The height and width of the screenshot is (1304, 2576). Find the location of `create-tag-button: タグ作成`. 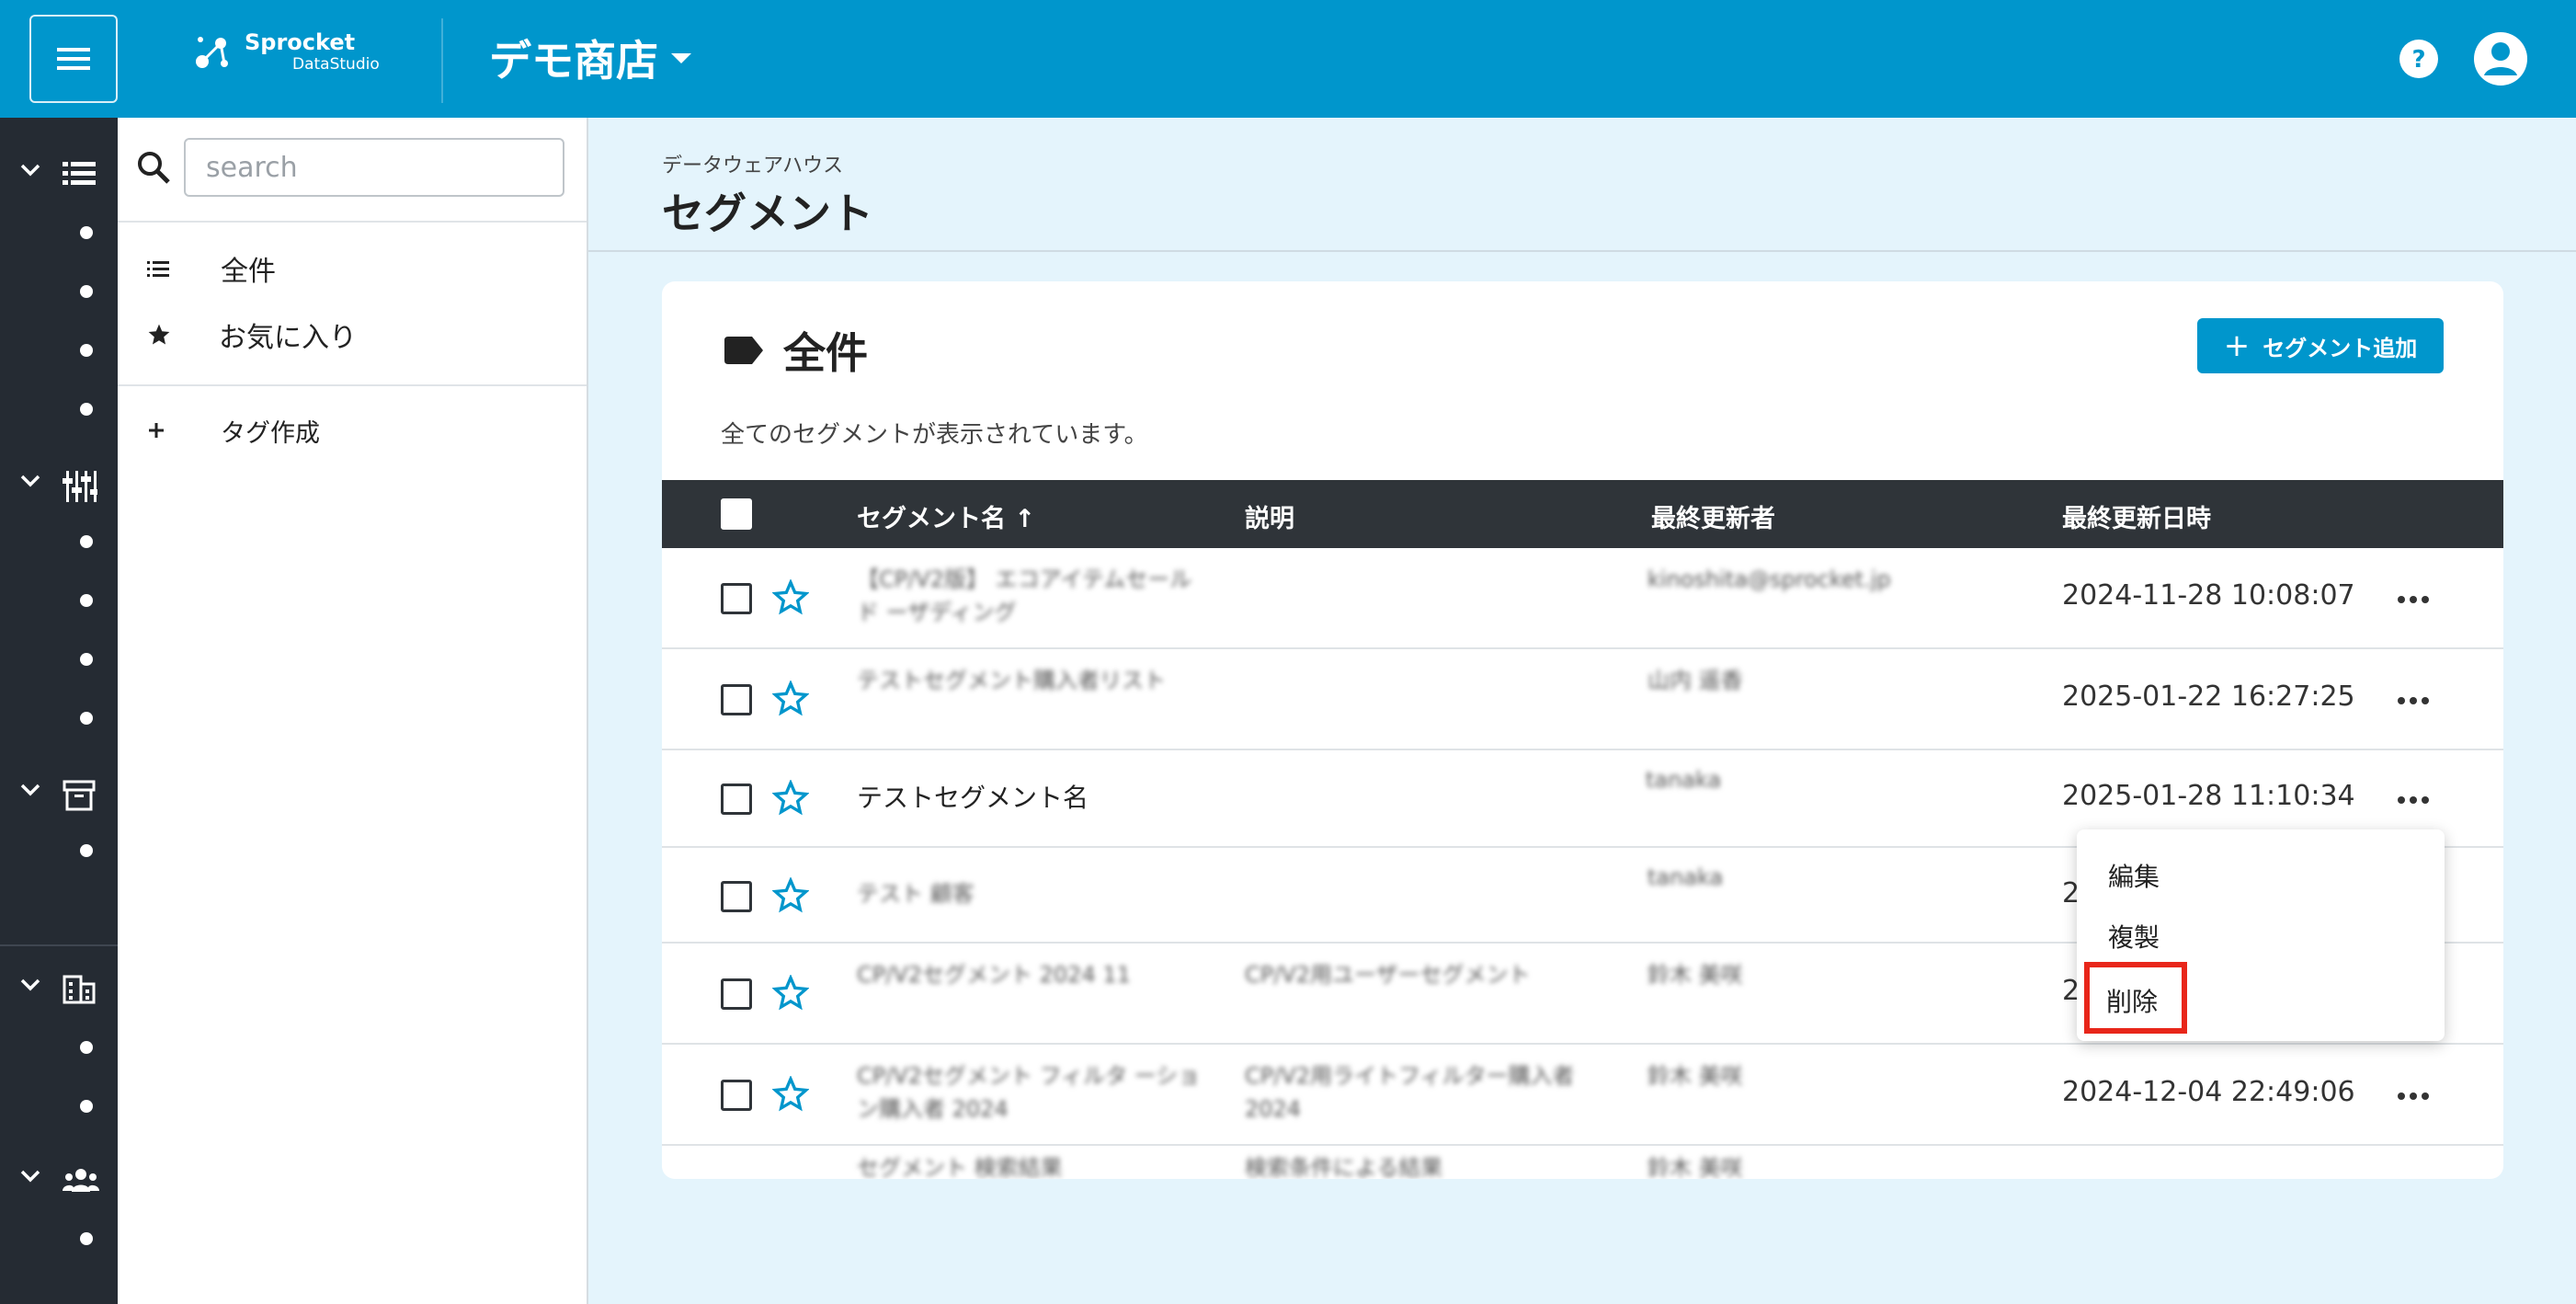

create-tag-button: タグ作成 is located at coordinates (233, 430).